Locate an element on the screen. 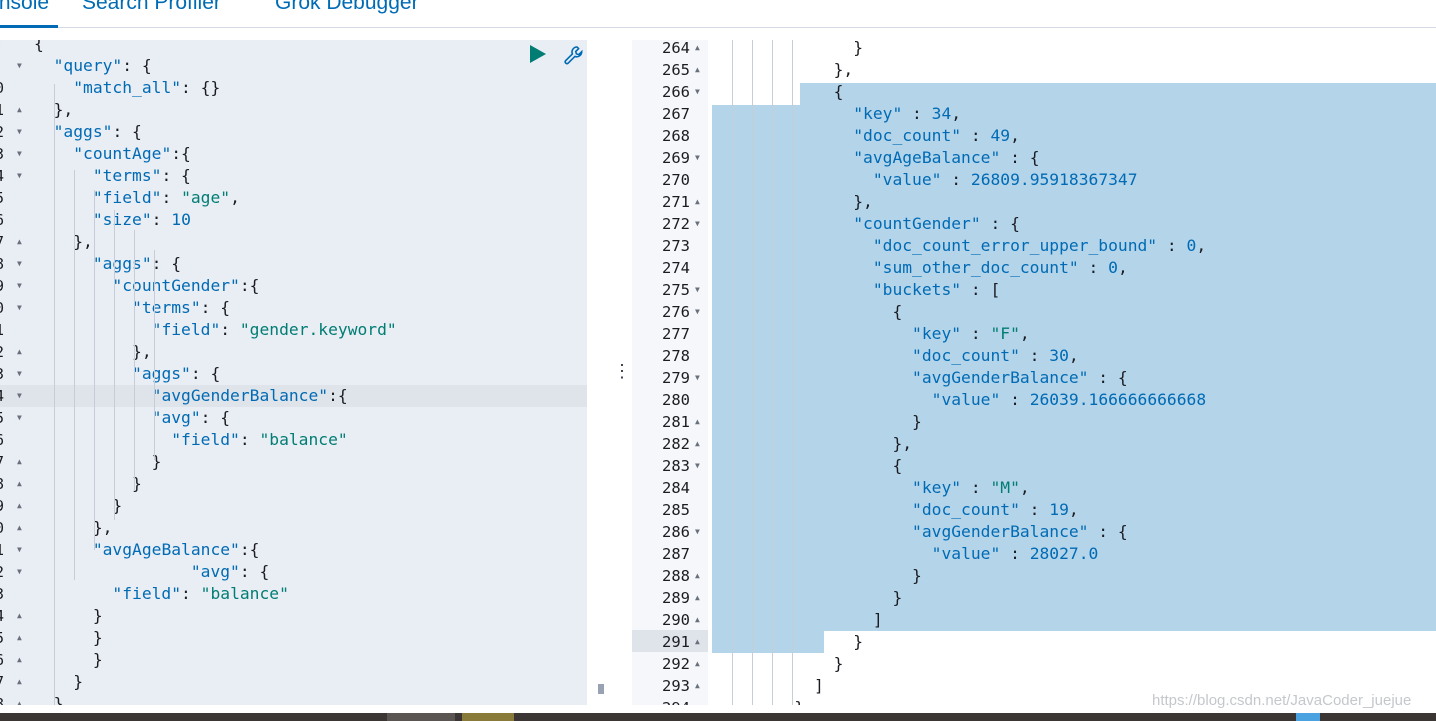 The height and width of the screenshot is (721, 1436). scrollbar-handle is located at coordinates (601, 689).